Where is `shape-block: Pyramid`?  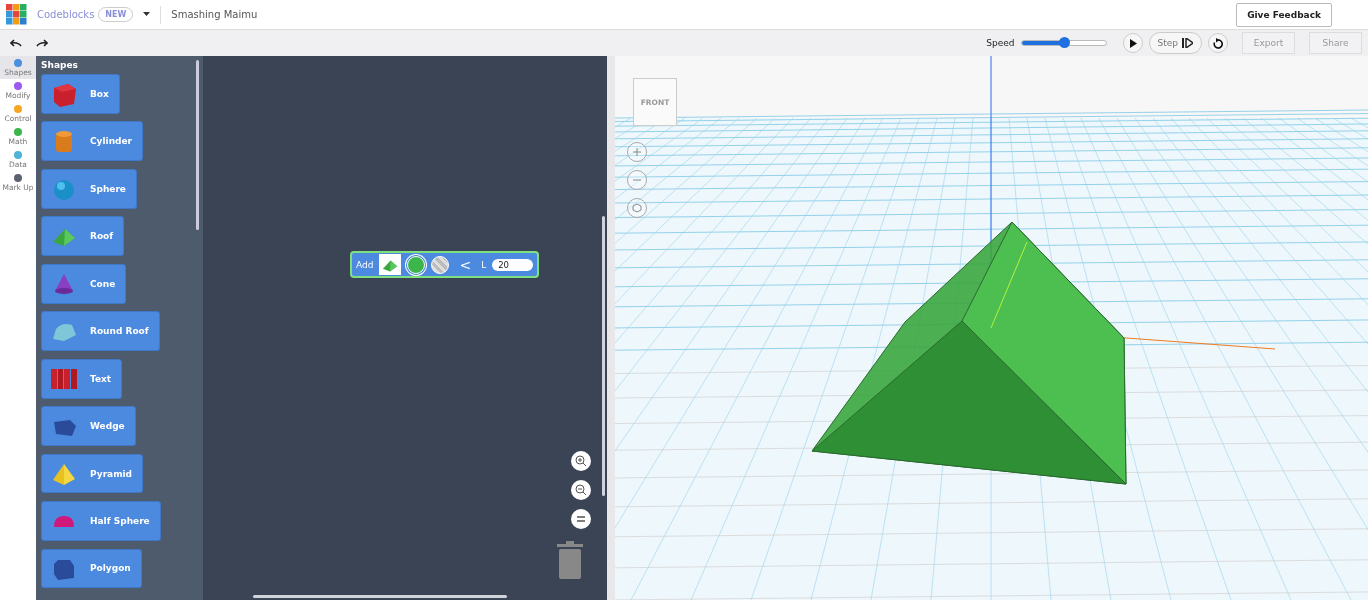 shape-block: Pyramid is located at coordinates (92, 473).